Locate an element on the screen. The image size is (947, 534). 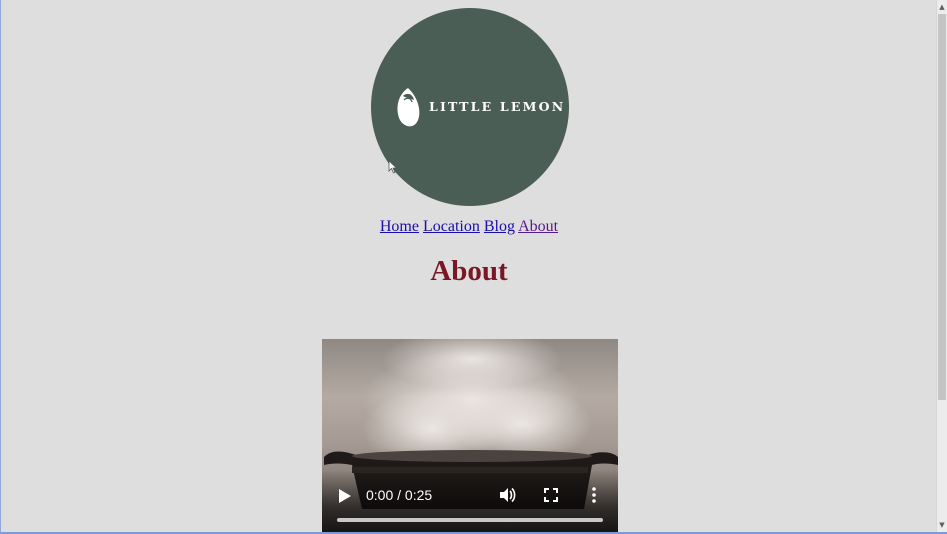
mouse-cursor-icon is located at coordinates (393, 167).